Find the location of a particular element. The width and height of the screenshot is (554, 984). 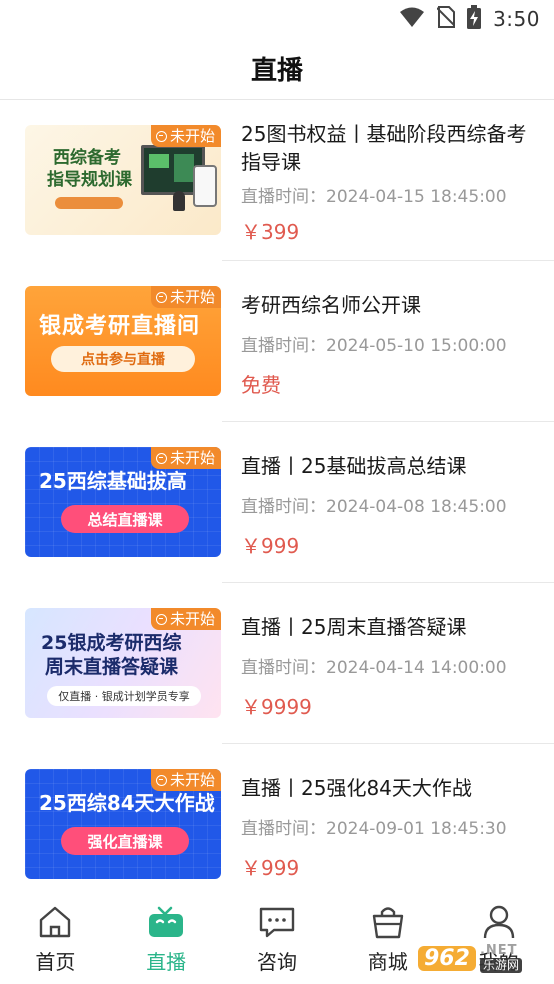

course-price: ￥399 is located at coordinates (270, 232).